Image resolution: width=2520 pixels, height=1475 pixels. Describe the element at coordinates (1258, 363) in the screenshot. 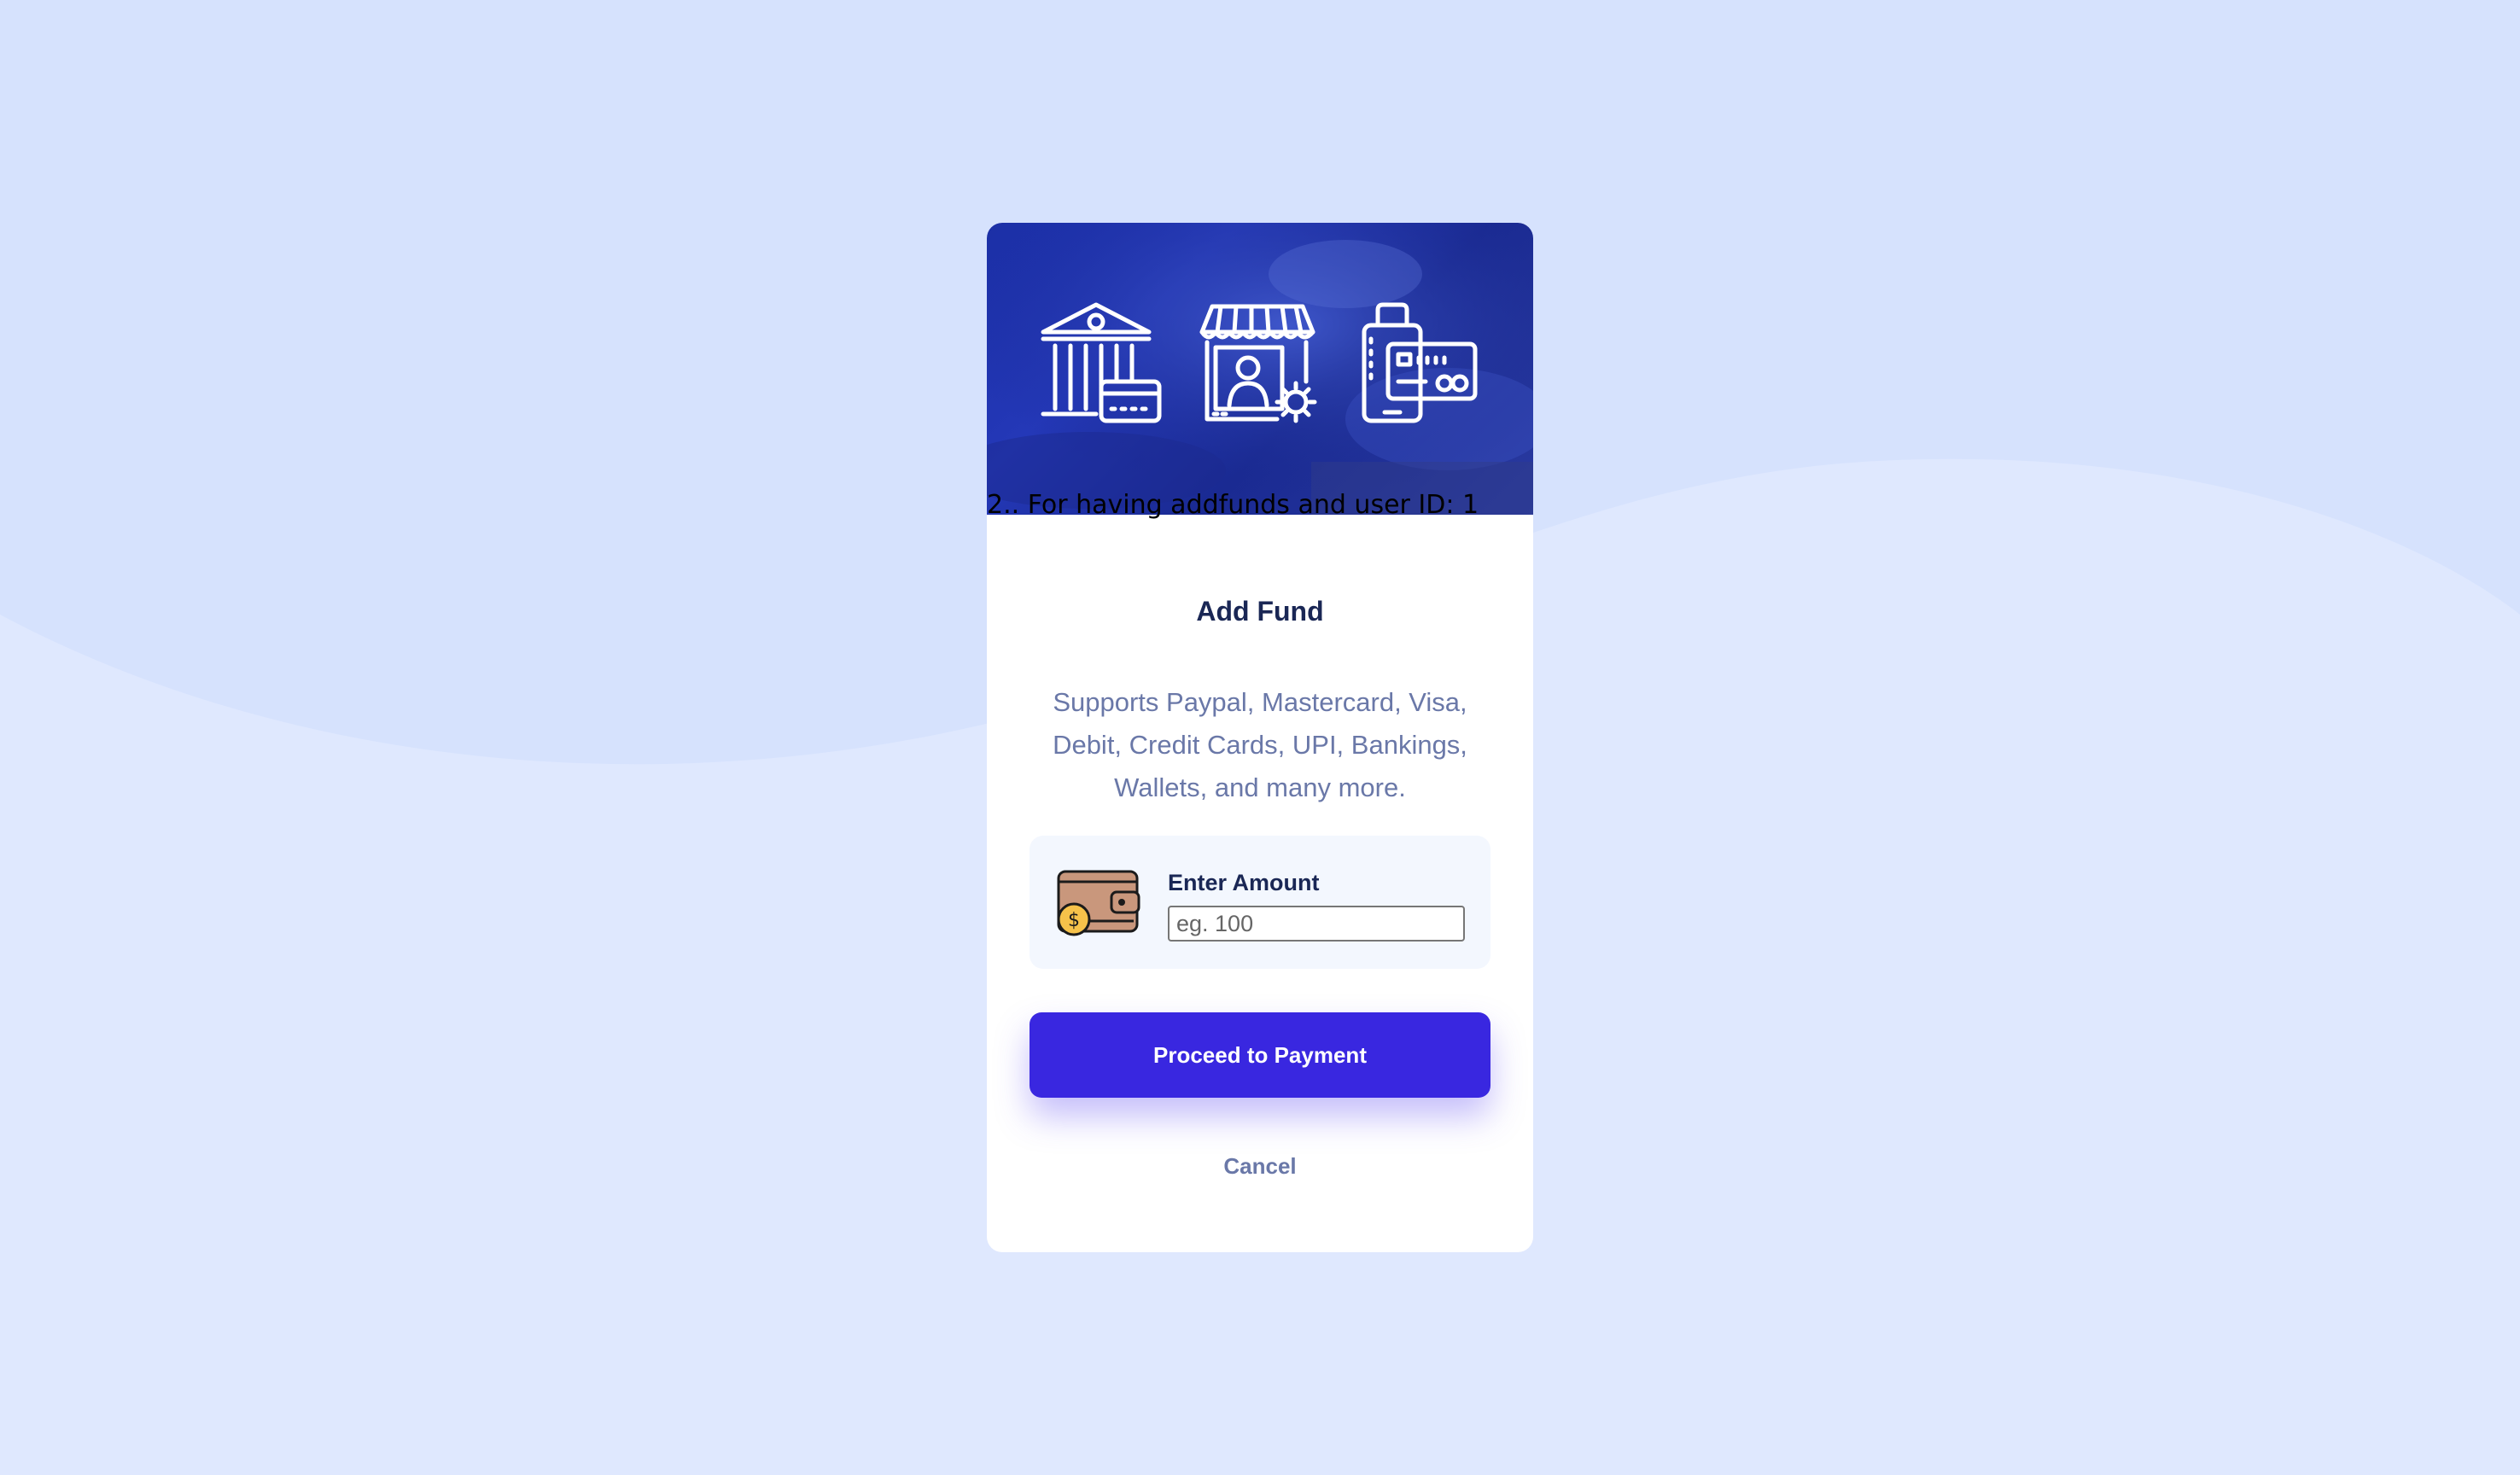

I see `store-user-gear-icon` at that location.